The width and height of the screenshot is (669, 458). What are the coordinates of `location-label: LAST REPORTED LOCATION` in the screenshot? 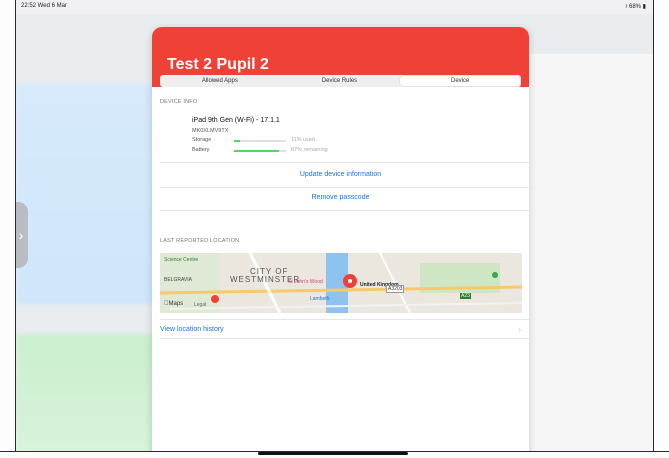 It's located at (200, 241).